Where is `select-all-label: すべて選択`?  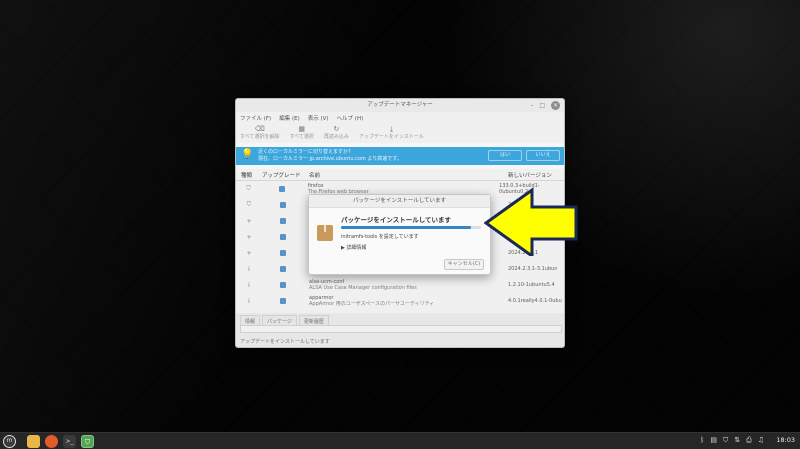
select-all-label: すべて選択 is located at coordinates (301, 137).